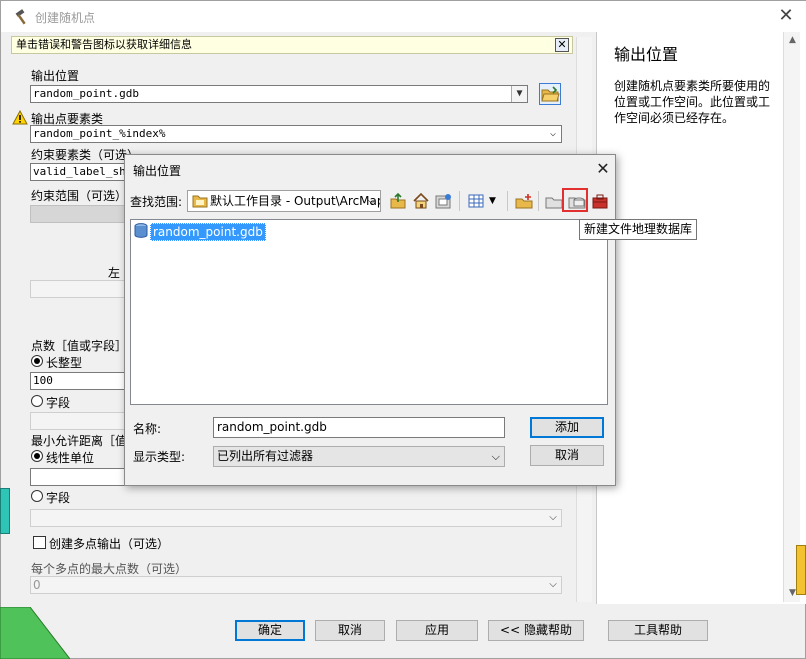 This screenshot has width=806, height=659. What do you see at coordinates (55, 76) in the screenshot?
I see `output-location-label: 输出位置` at bounding box center [55, 76].